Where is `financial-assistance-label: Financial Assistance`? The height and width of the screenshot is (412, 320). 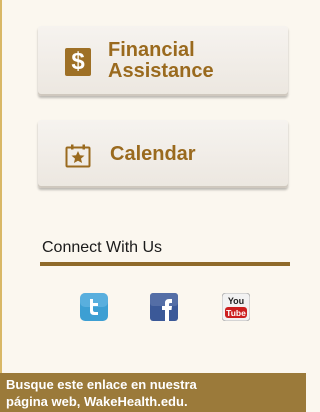 financial-assistance-label: Financial Assistance is located at coordinates (193, 61).